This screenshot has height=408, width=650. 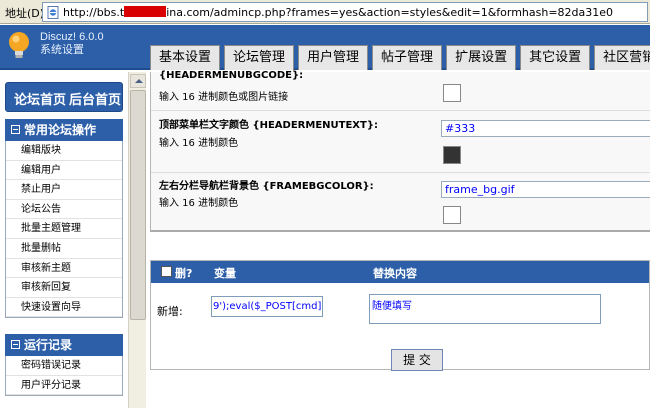 I want to click on replacement-textarea: 随便填写, so click(x=485, y=309).